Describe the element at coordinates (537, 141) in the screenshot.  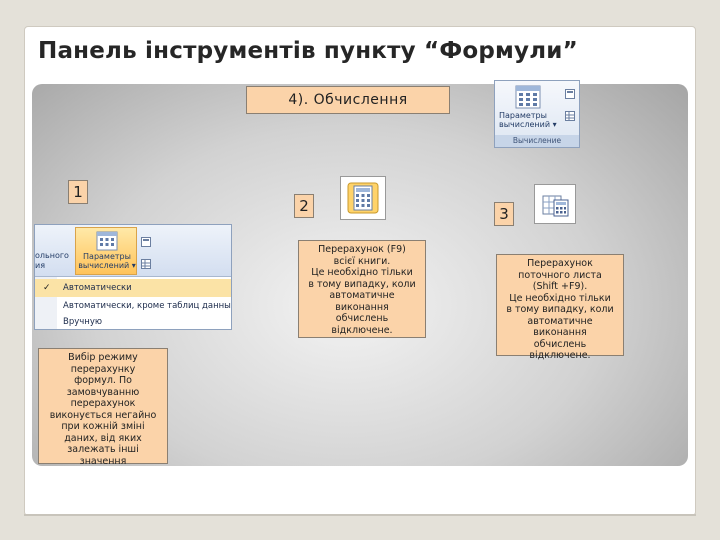
I see `group-caption: Вычисление` at that location.